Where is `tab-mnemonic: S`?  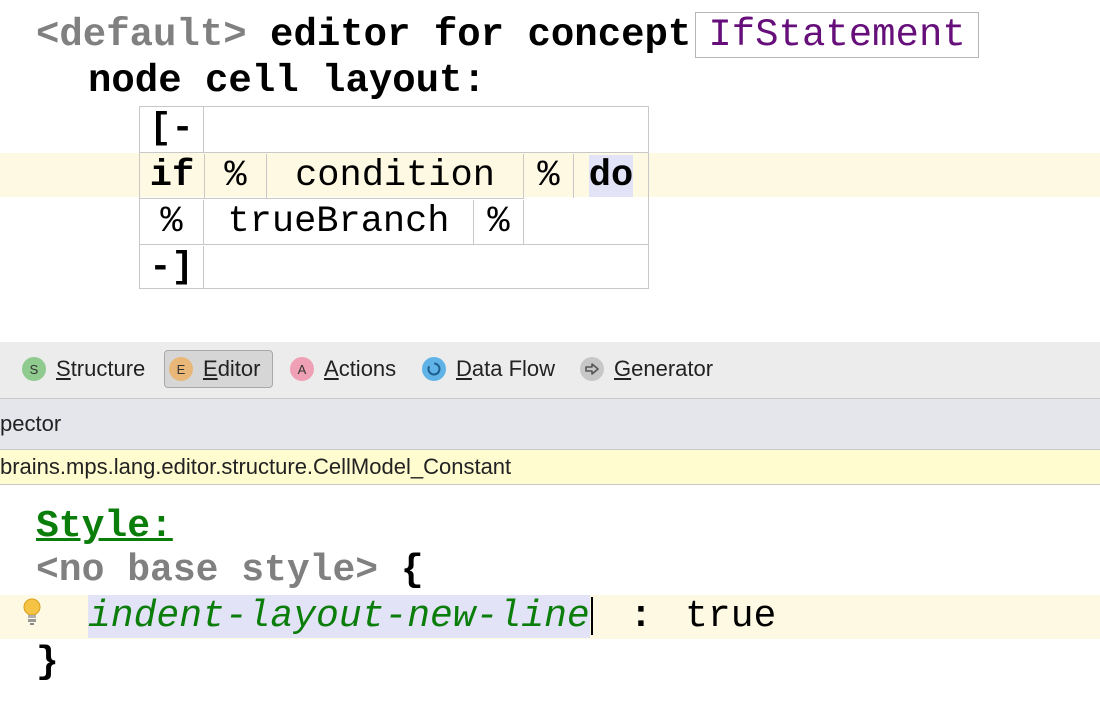 tab-mnemonic: S is located at coordinates (63, 368).